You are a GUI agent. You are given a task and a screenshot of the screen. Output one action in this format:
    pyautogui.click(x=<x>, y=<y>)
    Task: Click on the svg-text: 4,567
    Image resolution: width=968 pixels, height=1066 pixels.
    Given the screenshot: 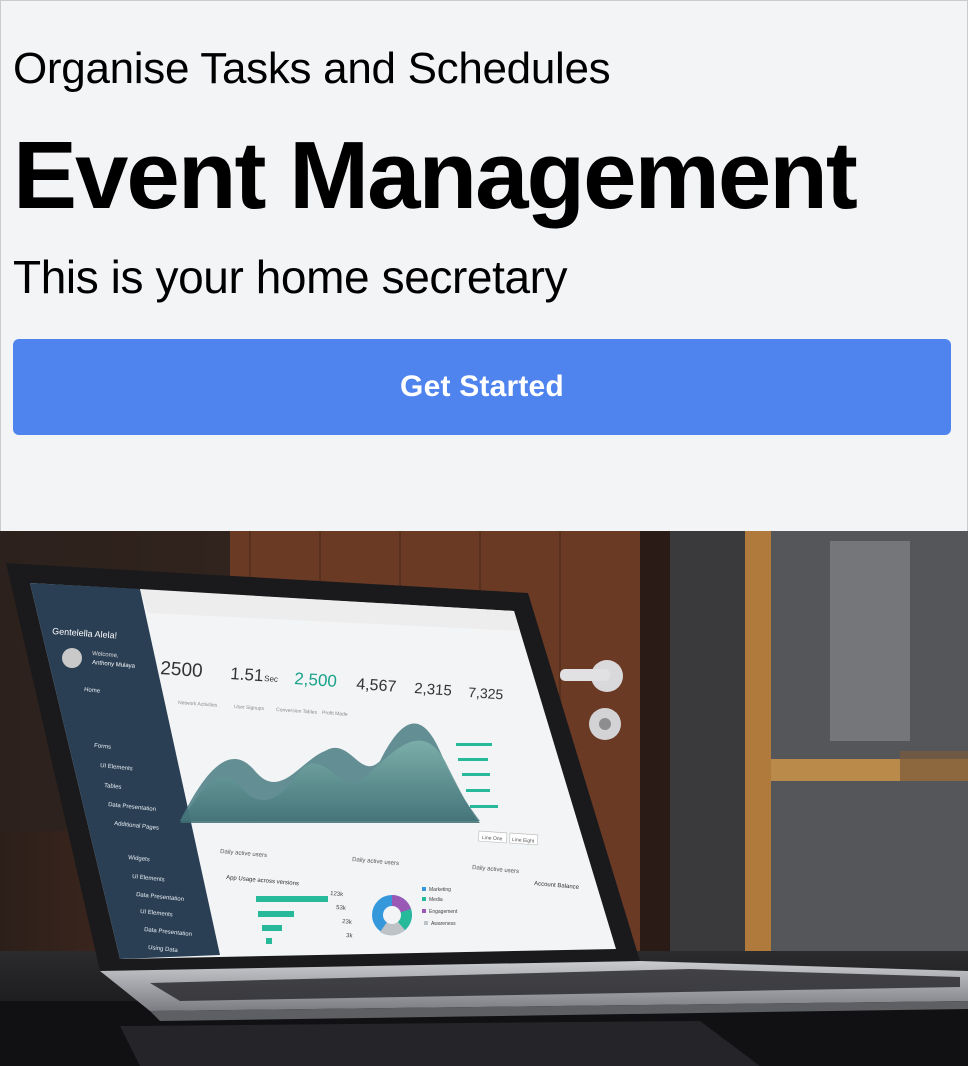 What is the action you would take?
    pyautogui.click(x=376, y=686)
    